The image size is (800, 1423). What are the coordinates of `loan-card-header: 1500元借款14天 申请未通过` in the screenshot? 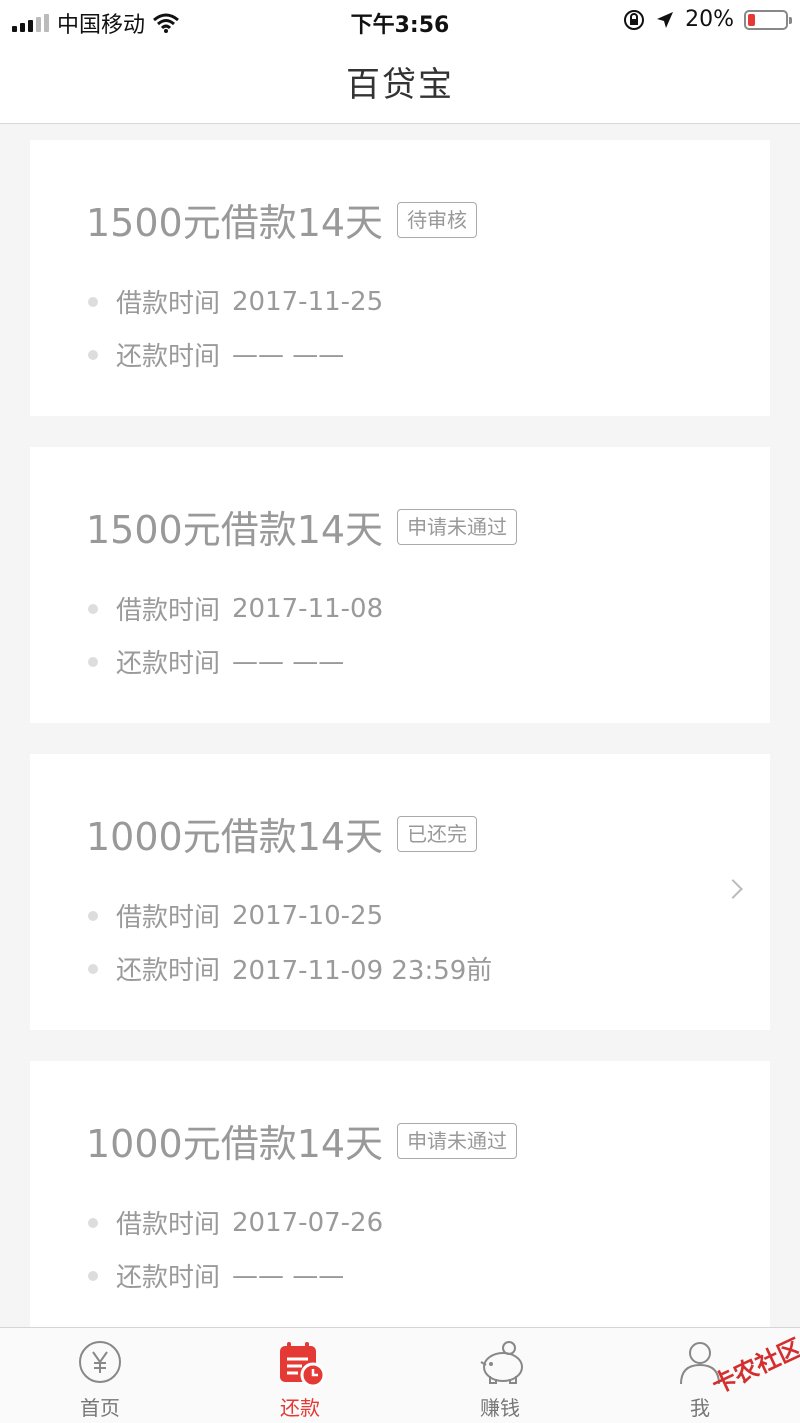 It's located at (302, 526).